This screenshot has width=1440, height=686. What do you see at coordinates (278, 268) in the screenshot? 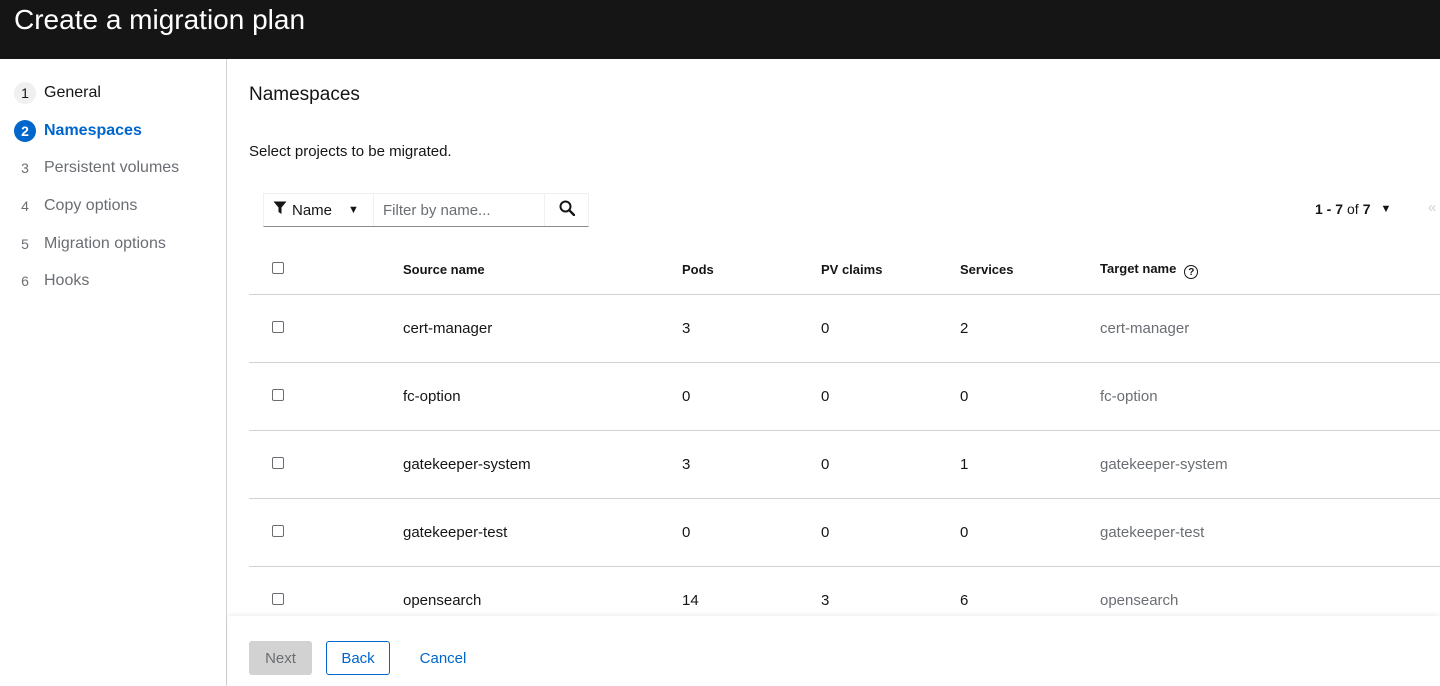
I see `select-all-checkbox` at bounding box center [278, 268].